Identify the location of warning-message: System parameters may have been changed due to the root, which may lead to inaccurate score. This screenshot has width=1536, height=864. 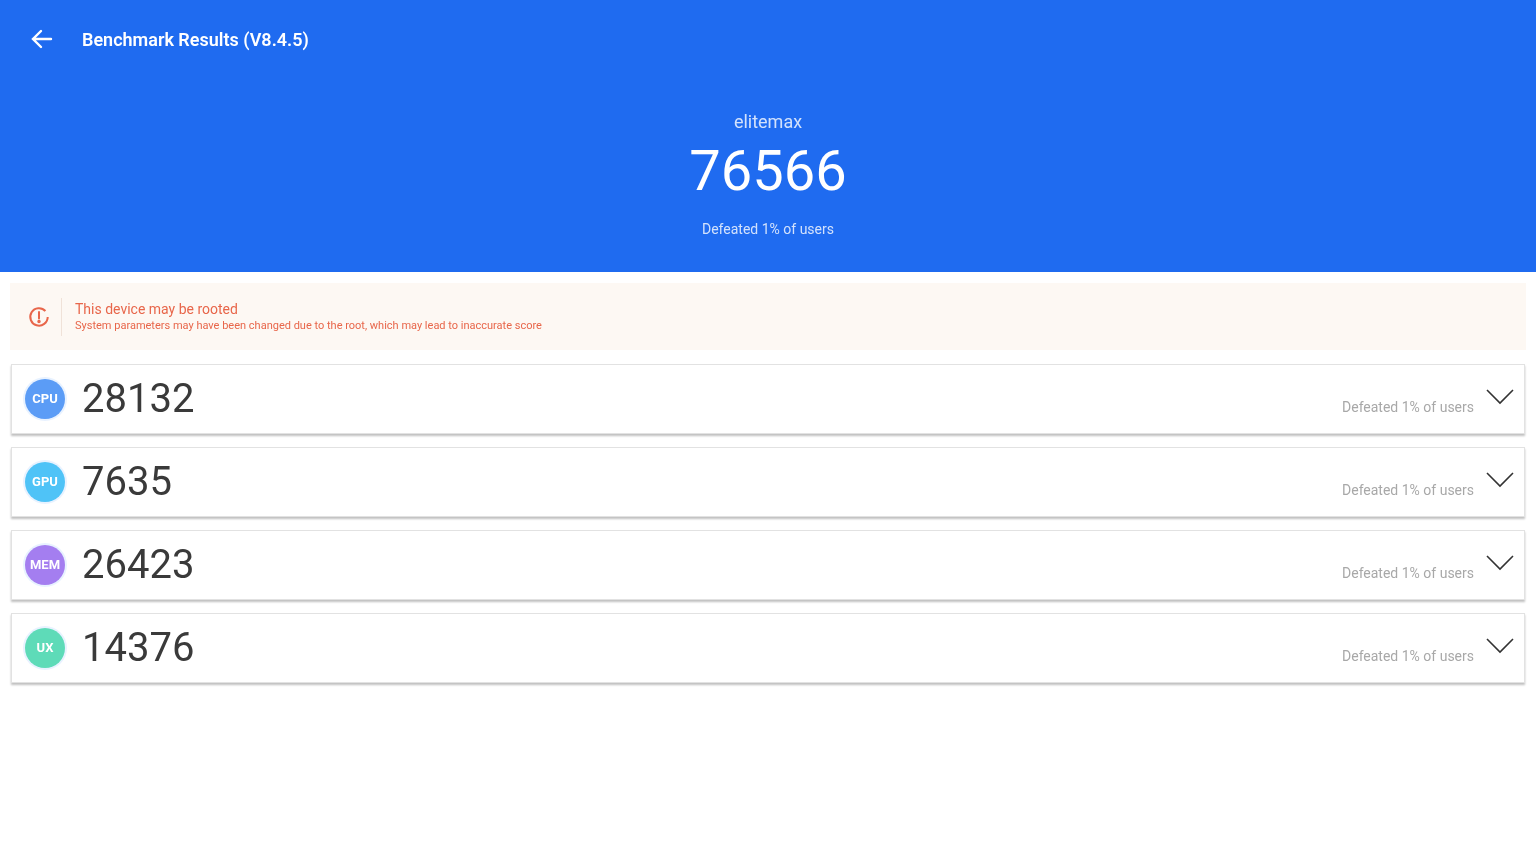
(308, 325).